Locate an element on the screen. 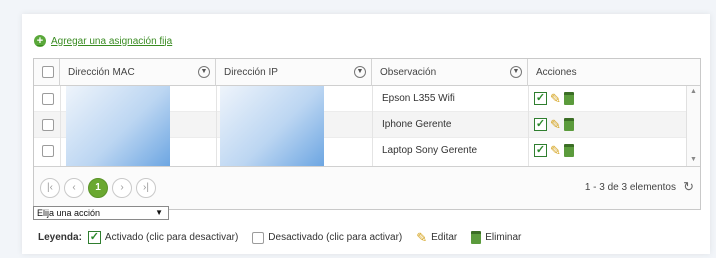 The width and height of the screenshot is (716, 258). bulk-action-selected: Elija una acción is located at coordinates (69, 213).